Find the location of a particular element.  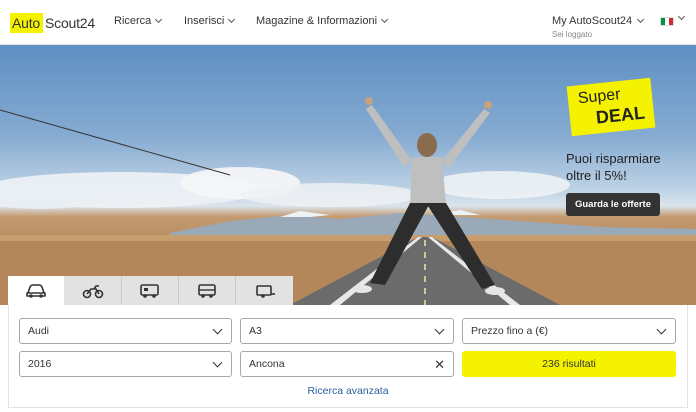

tab-trailer is located at coordinates (264, 290).